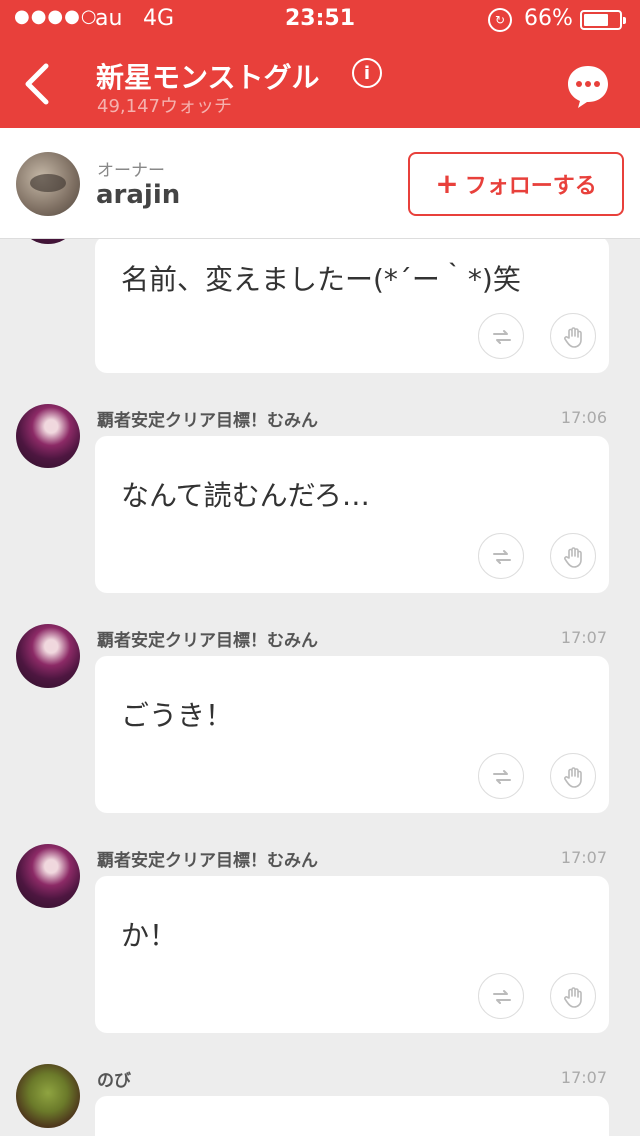  What do you see at coordinates (320, 183) in the screenshot?
I see `owner-bar: オーナー arajin + フォローする` at bounding box center [320, 183].